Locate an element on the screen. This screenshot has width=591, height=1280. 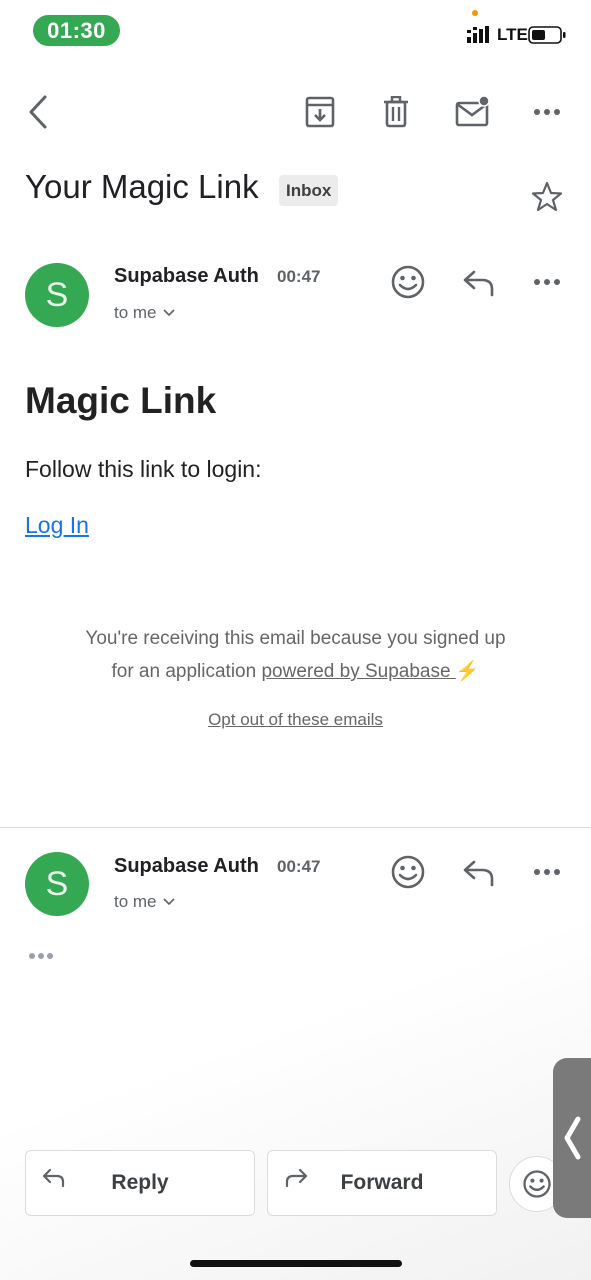
mark-unread-button is located at coordinates (473, 112).